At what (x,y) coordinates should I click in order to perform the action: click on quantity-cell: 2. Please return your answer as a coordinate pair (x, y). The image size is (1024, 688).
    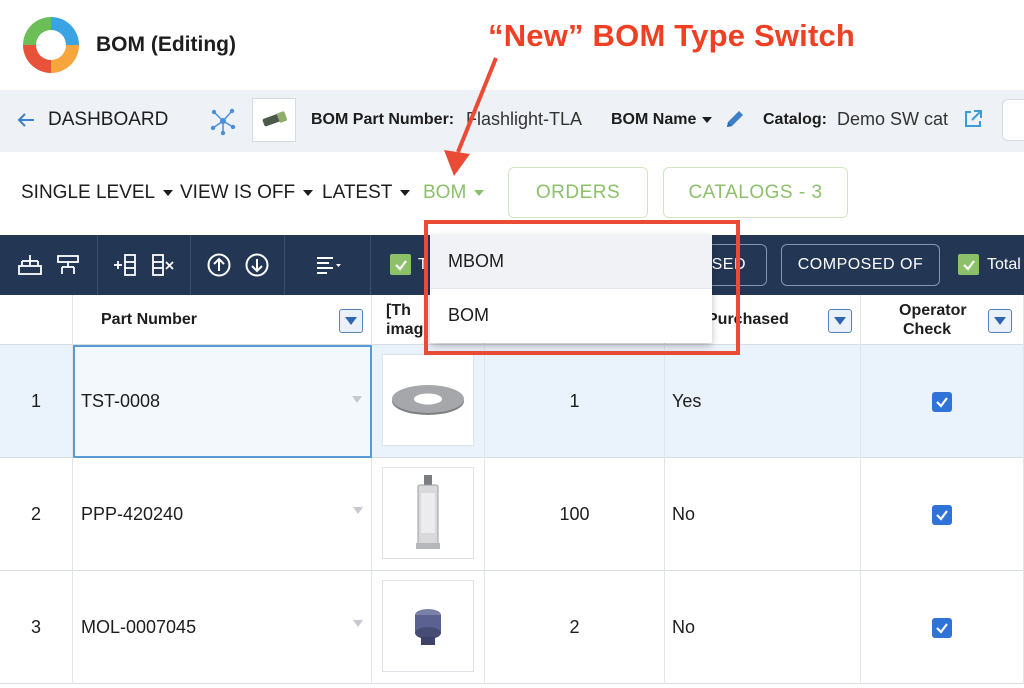
    Looking at the image, I should click on (575, 627).